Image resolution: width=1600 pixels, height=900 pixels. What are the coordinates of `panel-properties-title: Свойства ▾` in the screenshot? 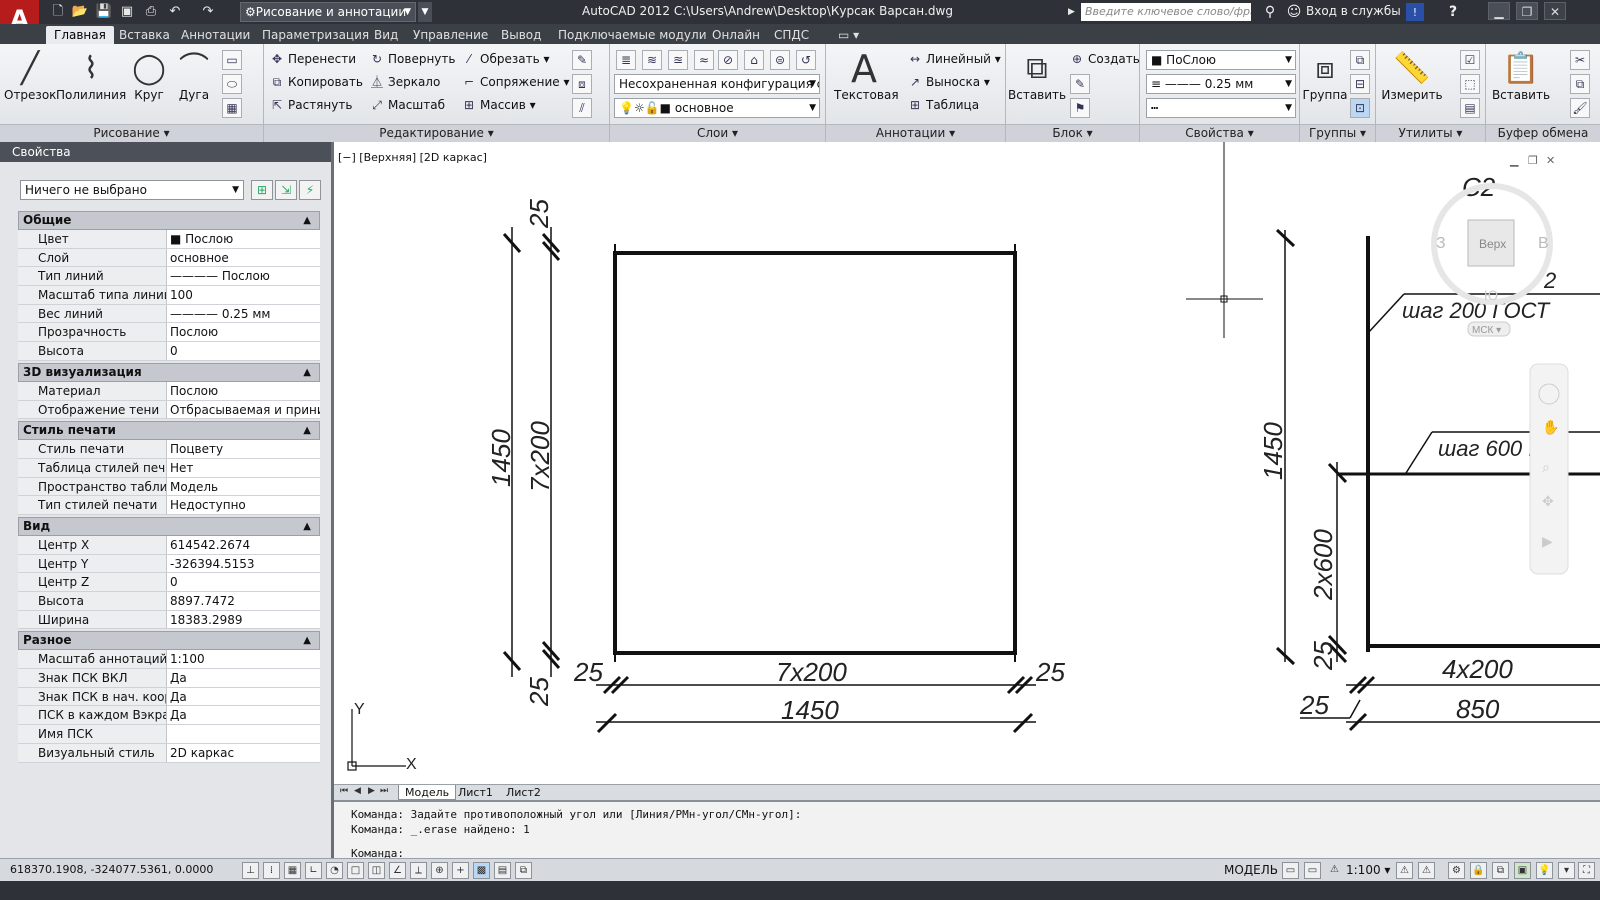 It's located at (1219, 133).